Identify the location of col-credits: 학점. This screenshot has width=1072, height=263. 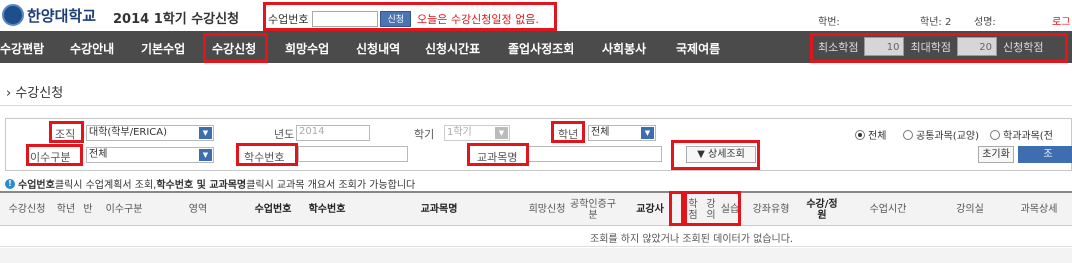
(693, 209).